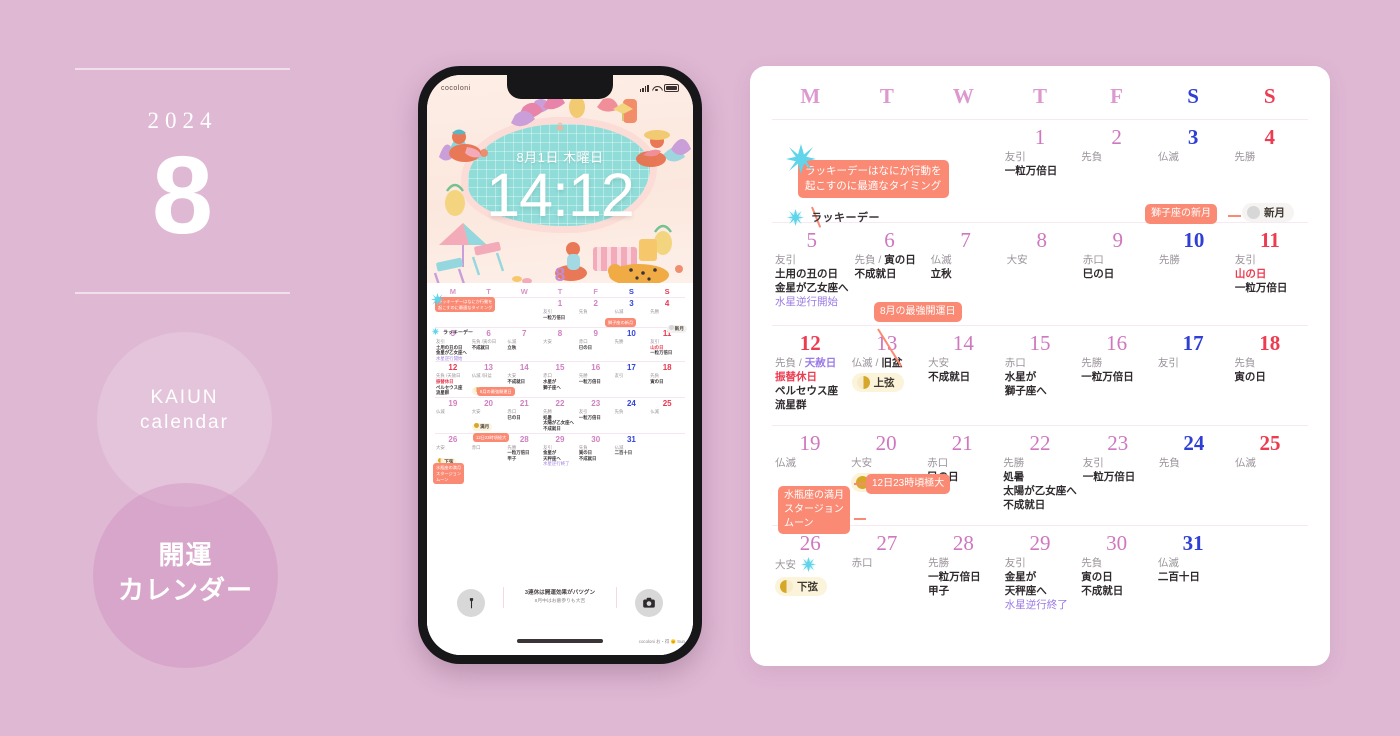  Describe the element at coordinates (524, 345) in the screenshot. I see `mini-day-cell: 7 仏滅 立秋` at that location.